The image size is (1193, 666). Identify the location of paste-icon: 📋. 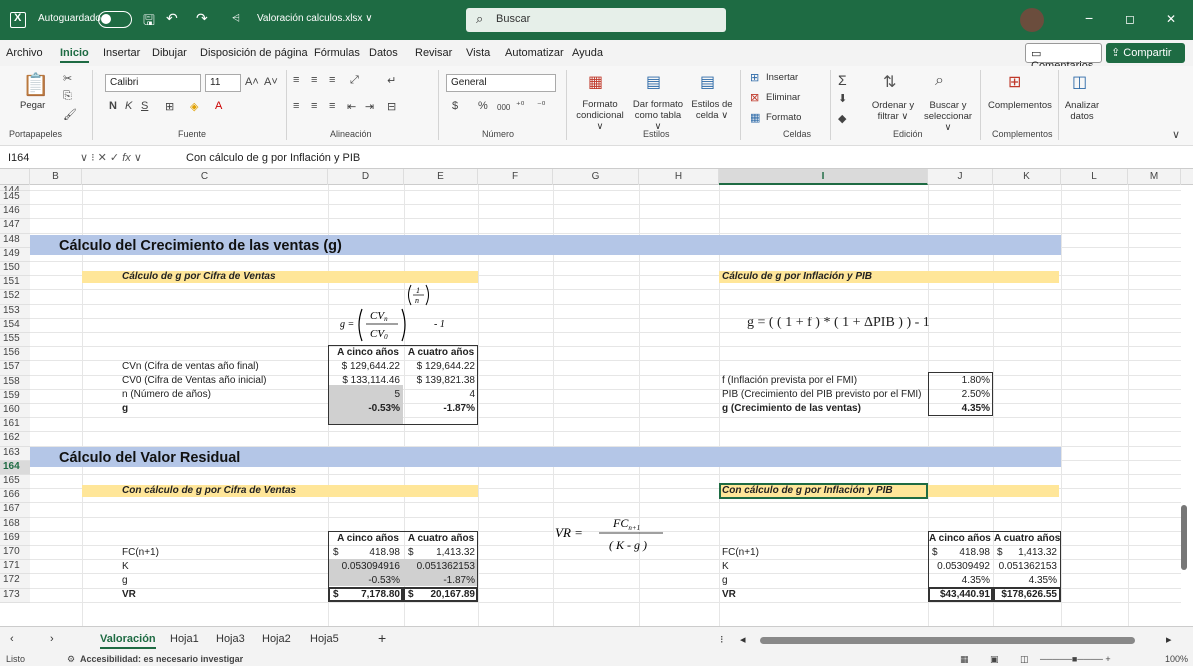
(35, 85).